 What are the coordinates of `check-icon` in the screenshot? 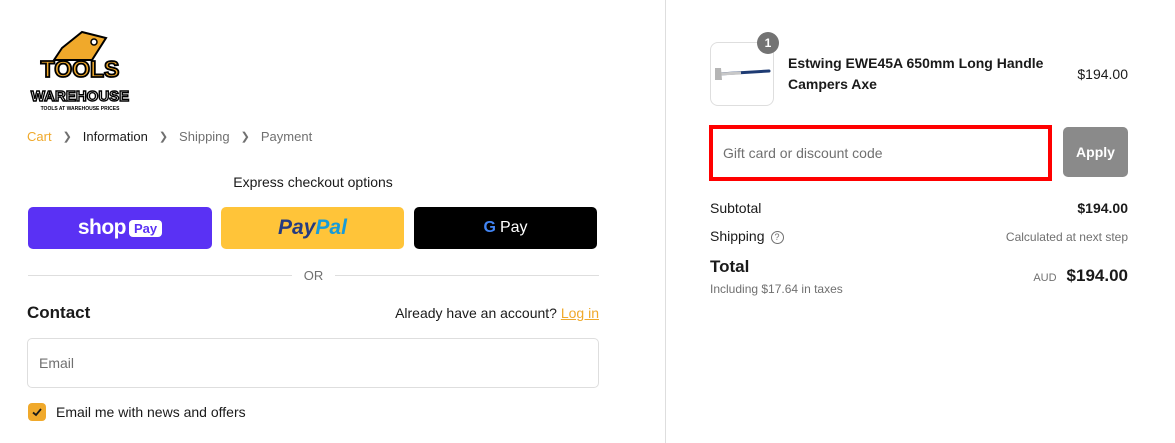 It's located at (37, 412).